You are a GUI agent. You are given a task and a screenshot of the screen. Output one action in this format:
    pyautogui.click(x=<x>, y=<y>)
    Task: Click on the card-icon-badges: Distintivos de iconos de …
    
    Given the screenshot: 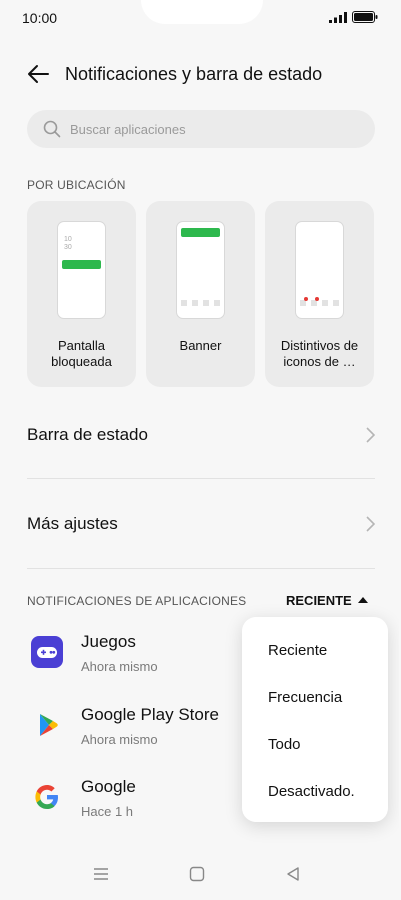 What is the action you would take?
    pyautogui.click(x=319, y=294)
    